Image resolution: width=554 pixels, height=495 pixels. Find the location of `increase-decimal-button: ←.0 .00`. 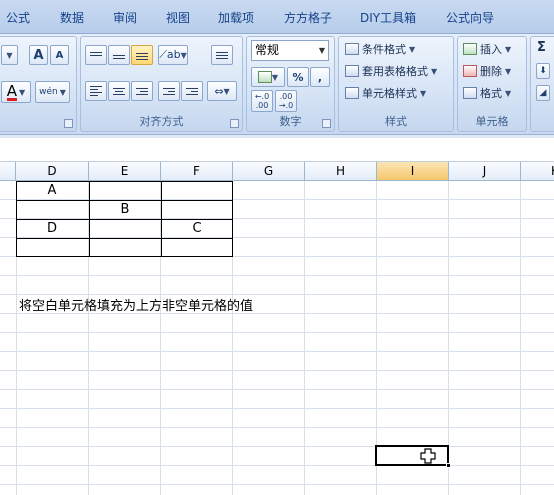

increase-decimal-button: ←.0 .00 is located at coordinates (262, 101).